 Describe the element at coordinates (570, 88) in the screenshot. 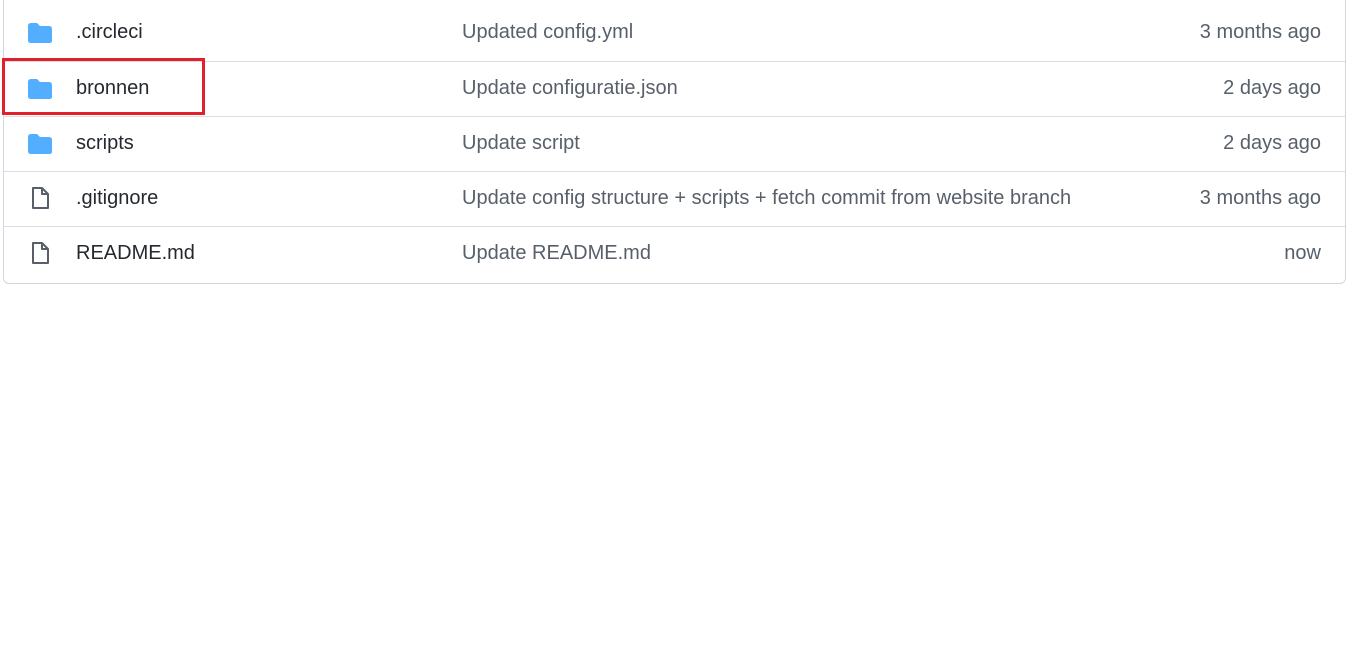

I see `commit-message-link: Update configuratie.json` at that location.